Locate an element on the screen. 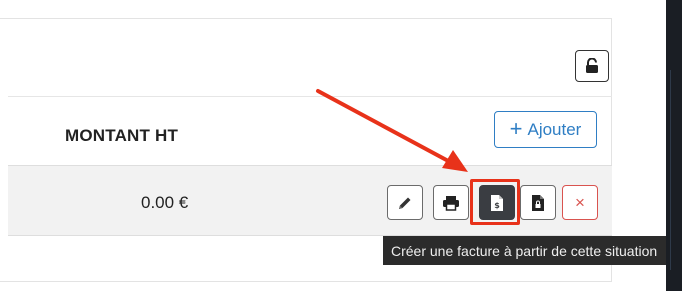  window-edge is located at coordinates (674, 145).